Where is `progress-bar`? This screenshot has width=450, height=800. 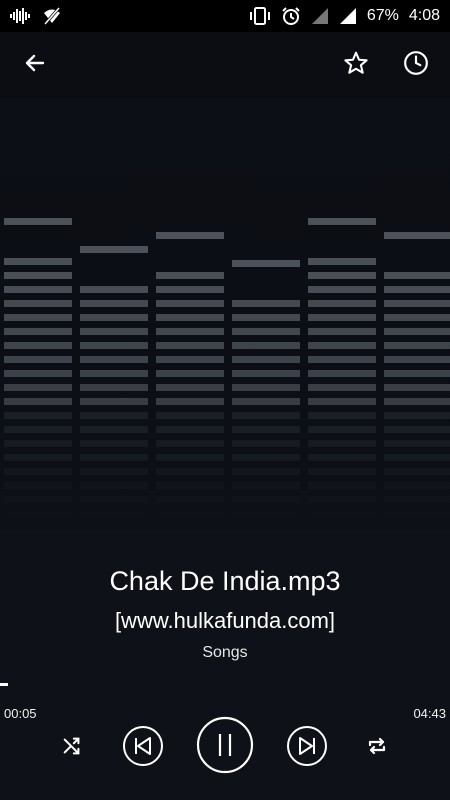 progress-bar is located at coordinates (225, 684).